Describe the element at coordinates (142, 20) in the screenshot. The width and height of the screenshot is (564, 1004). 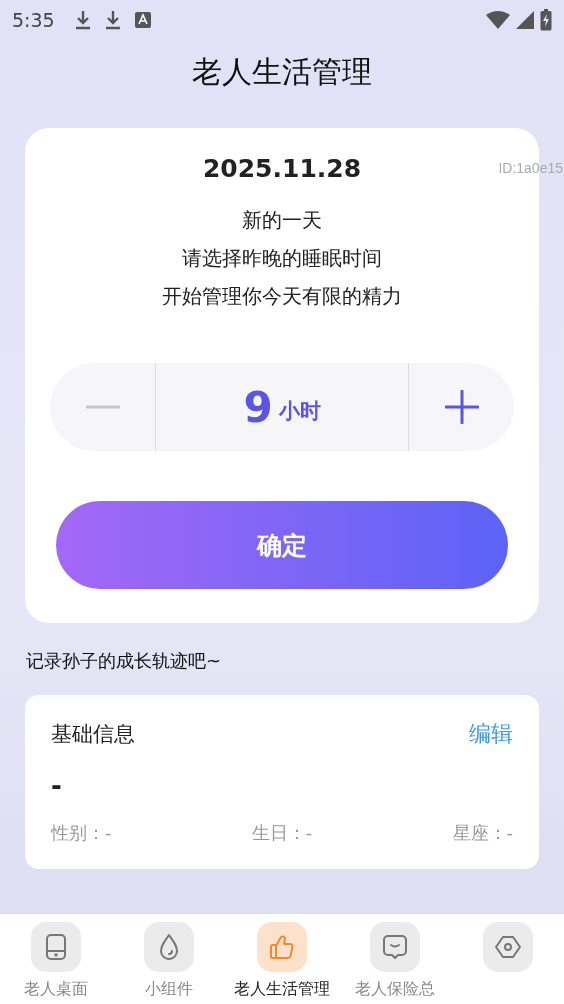
I see `font-app-icon` at that location.